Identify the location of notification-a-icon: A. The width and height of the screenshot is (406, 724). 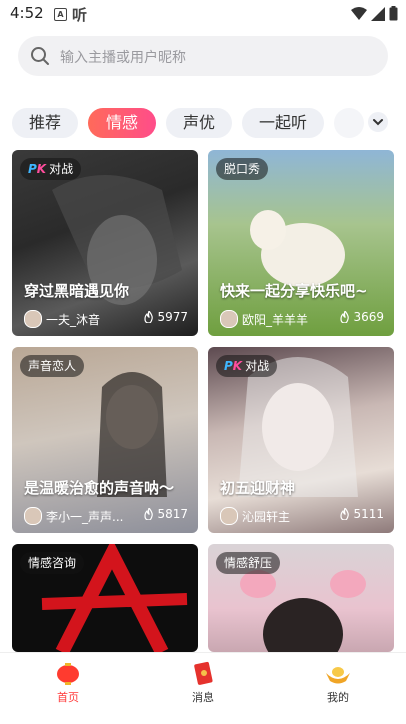
(60, 14).